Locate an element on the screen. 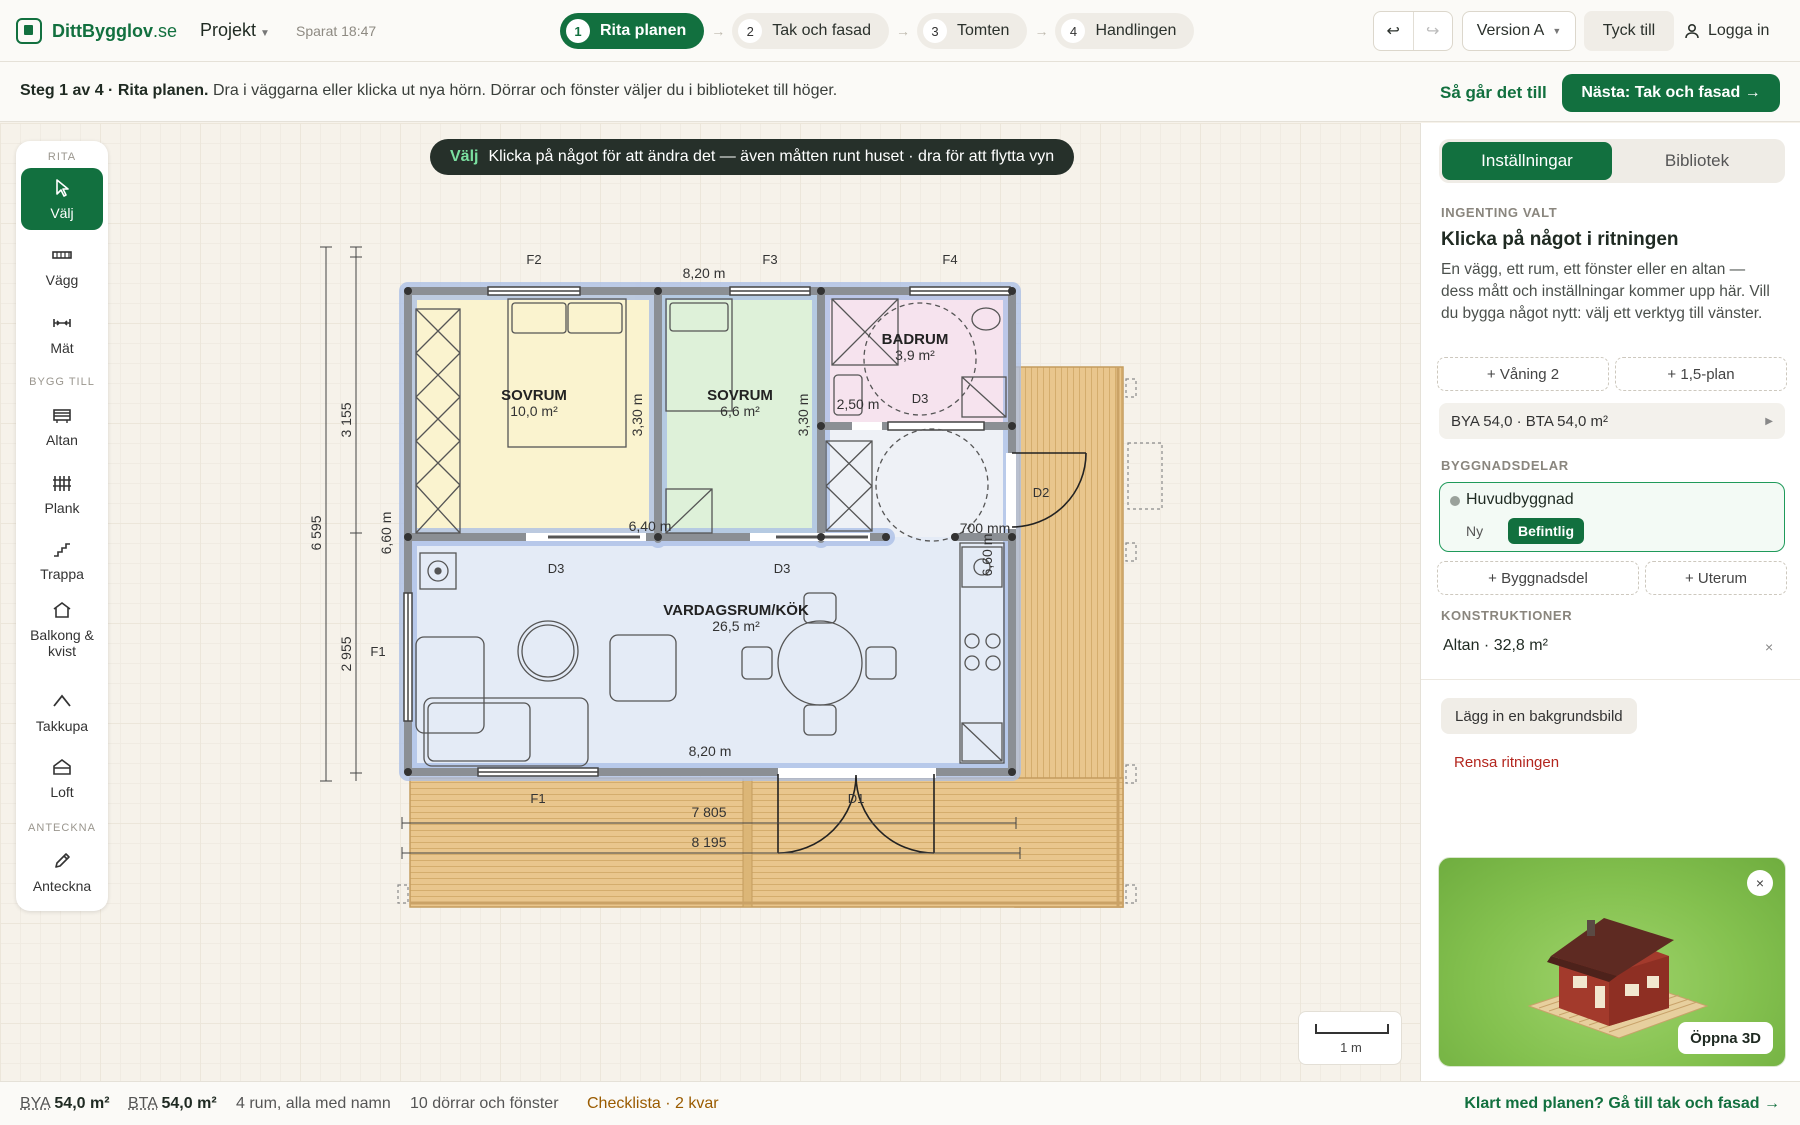 Image resolution: width=1800 pixels, height=1125 pixels. room-name-bedroom-1: SOVRUM is located at coordinates (534, 395).